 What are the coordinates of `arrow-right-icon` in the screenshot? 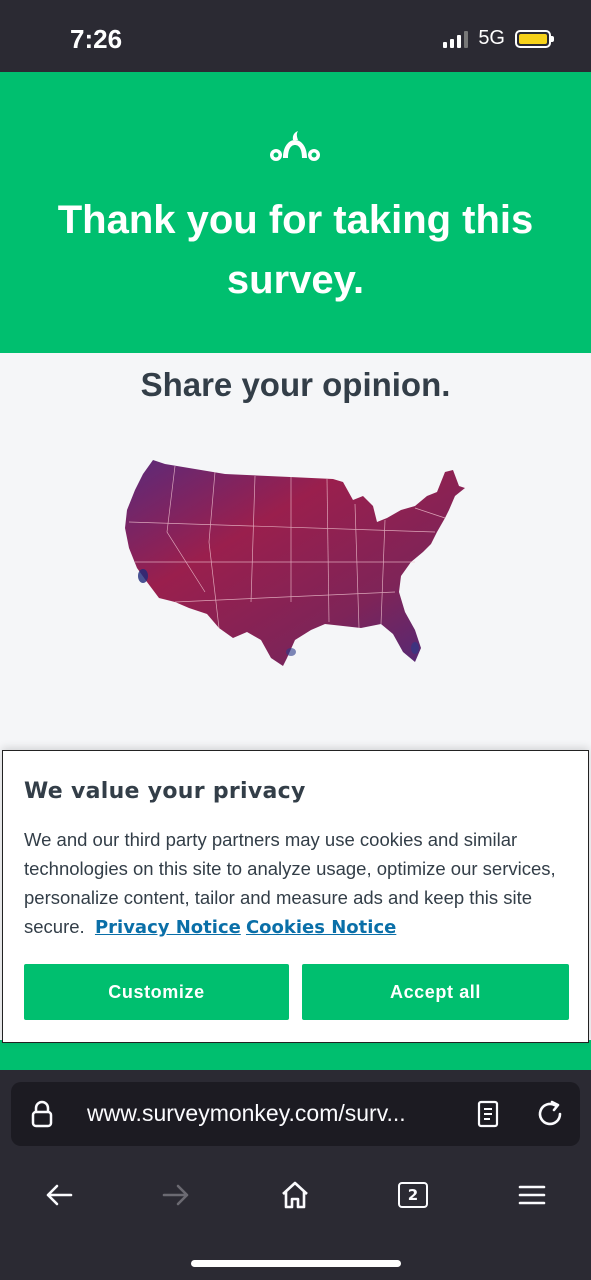 It's located at (175, 1195).